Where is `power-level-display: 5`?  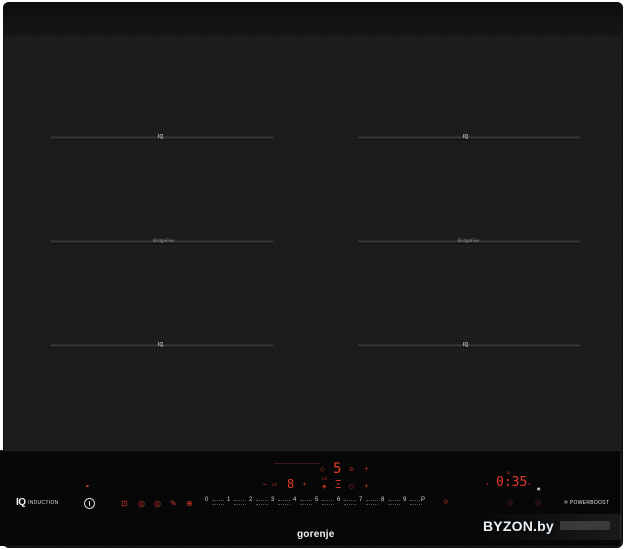
power-level-display: 5 is located at coordinates (337, 469).